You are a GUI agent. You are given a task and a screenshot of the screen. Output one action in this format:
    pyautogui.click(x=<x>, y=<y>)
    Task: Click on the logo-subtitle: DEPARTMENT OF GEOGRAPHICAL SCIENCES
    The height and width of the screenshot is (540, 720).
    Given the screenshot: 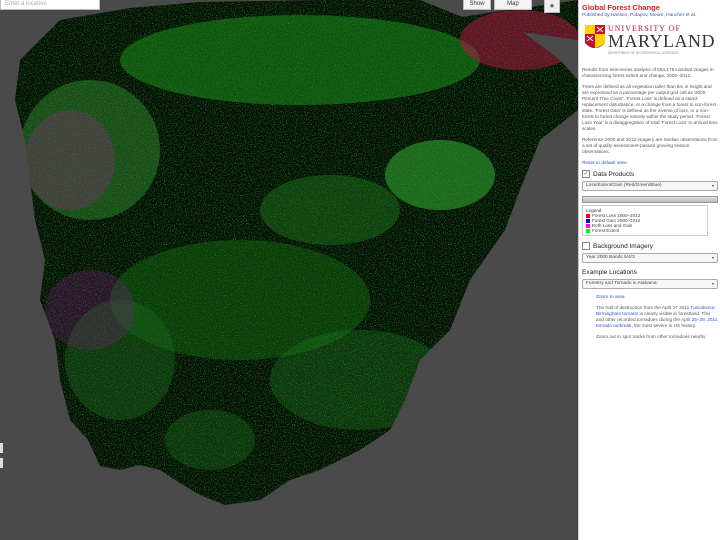 What is the action you would take?
    pyautogui.click(x=643, y=53)
    